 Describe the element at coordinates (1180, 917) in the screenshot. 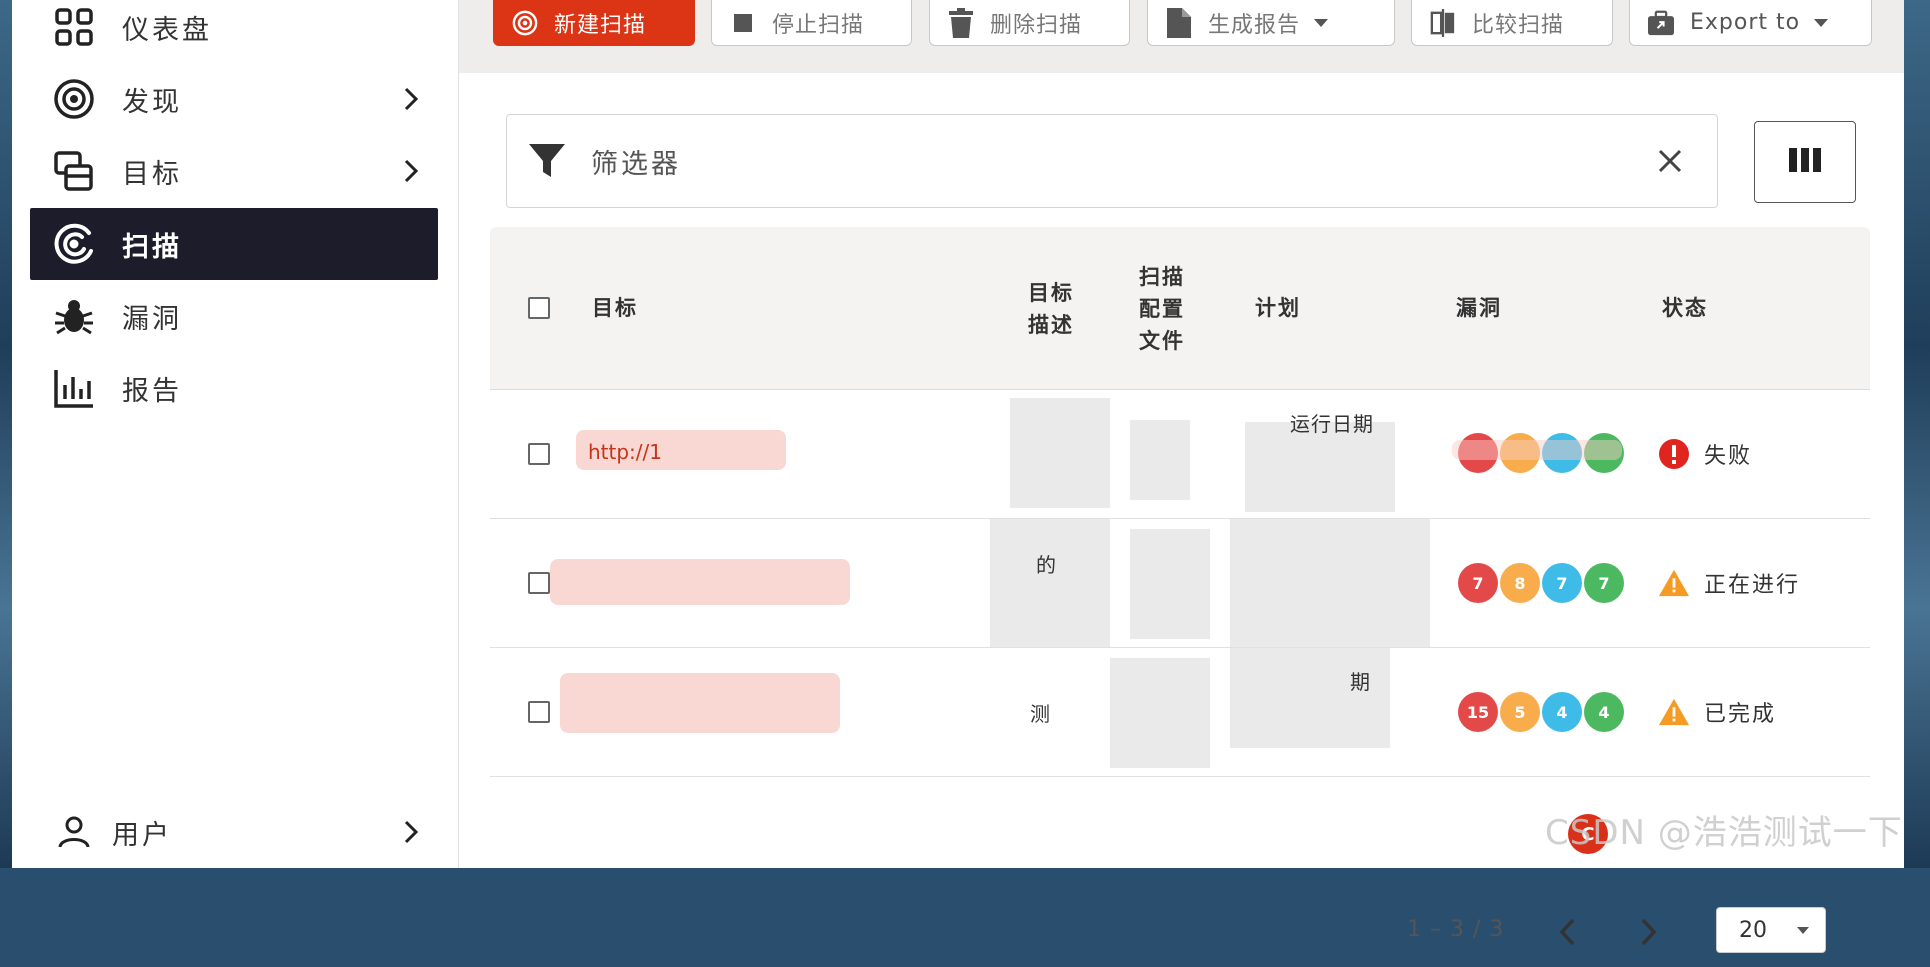

I see `pagination: 1 – 3 / 3 20` at that location.